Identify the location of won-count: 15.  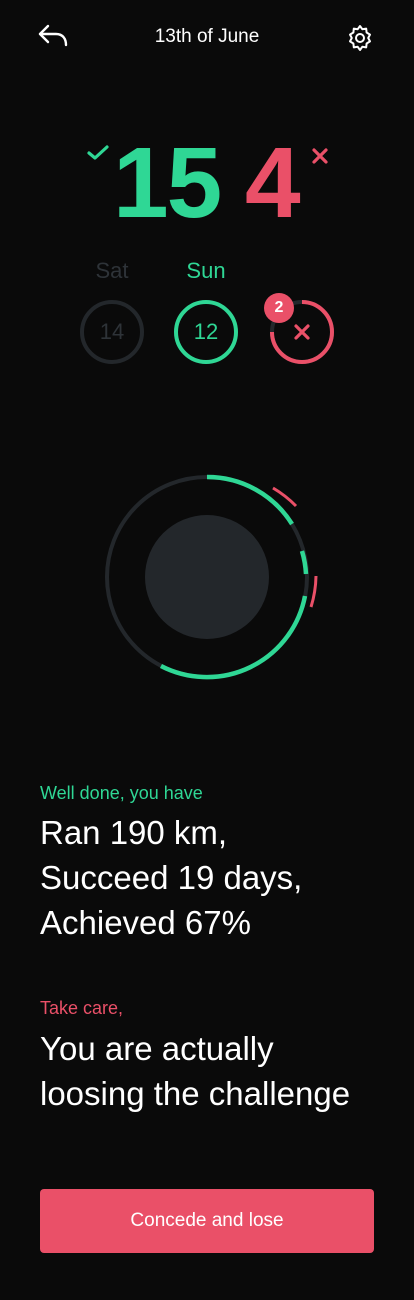
(167, 183).